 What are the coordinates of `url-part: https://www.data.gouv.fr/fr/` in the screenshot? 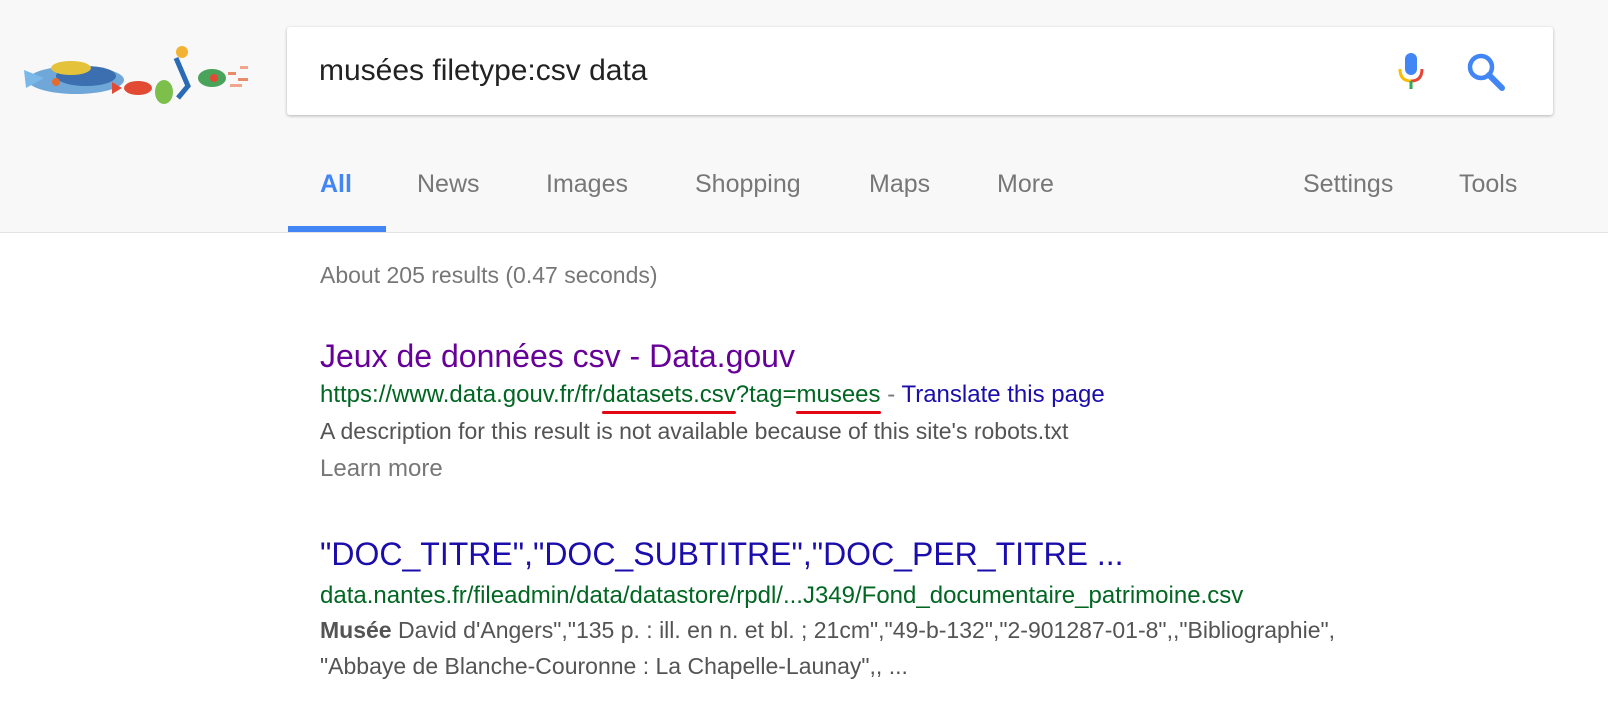 It's located at (461, 394).